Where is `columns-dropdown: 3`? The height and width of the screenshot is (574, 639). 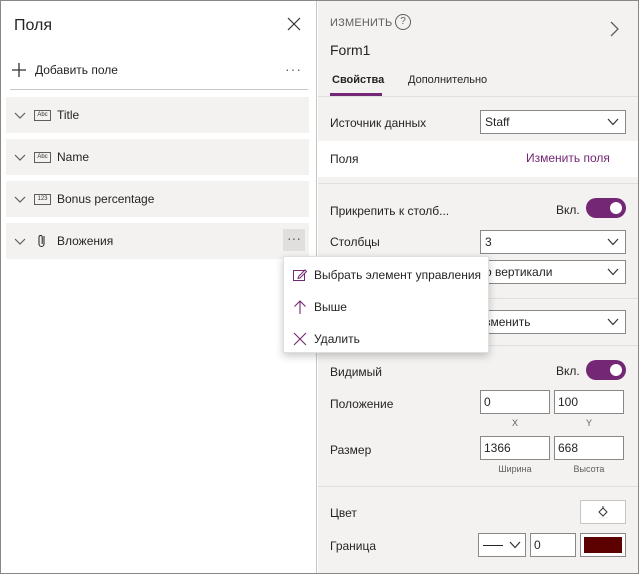
columns-dropdown: 3 is located at coordinates (553, 242).